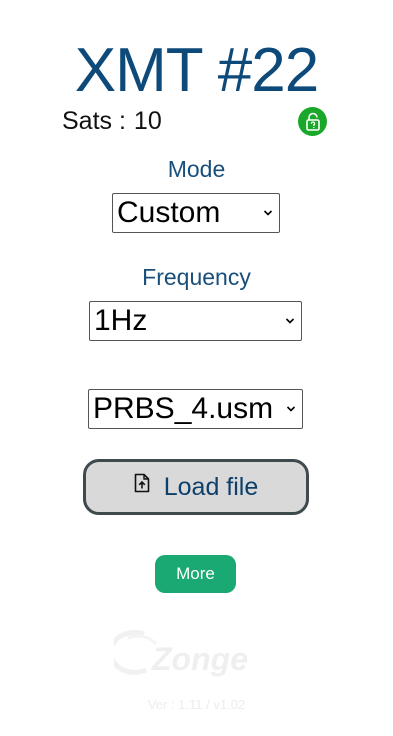 The width and height of the screenshot is (393, 736). I want to click on load-file-label: Load file, so click(211, 486).